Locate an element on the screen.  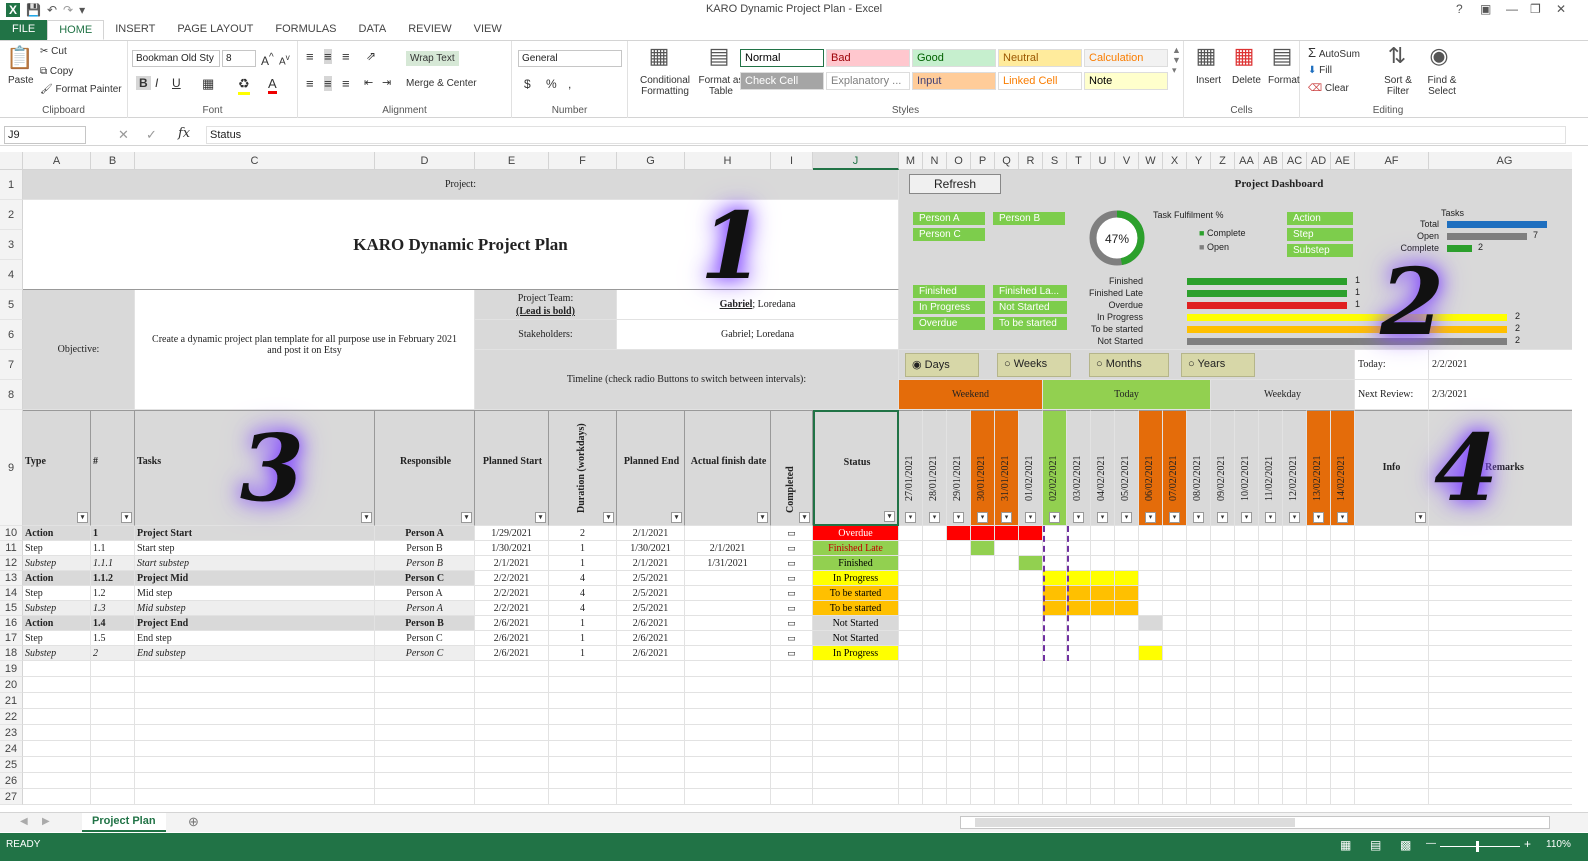
column-header-b: B is located at coordinates (113, 161).